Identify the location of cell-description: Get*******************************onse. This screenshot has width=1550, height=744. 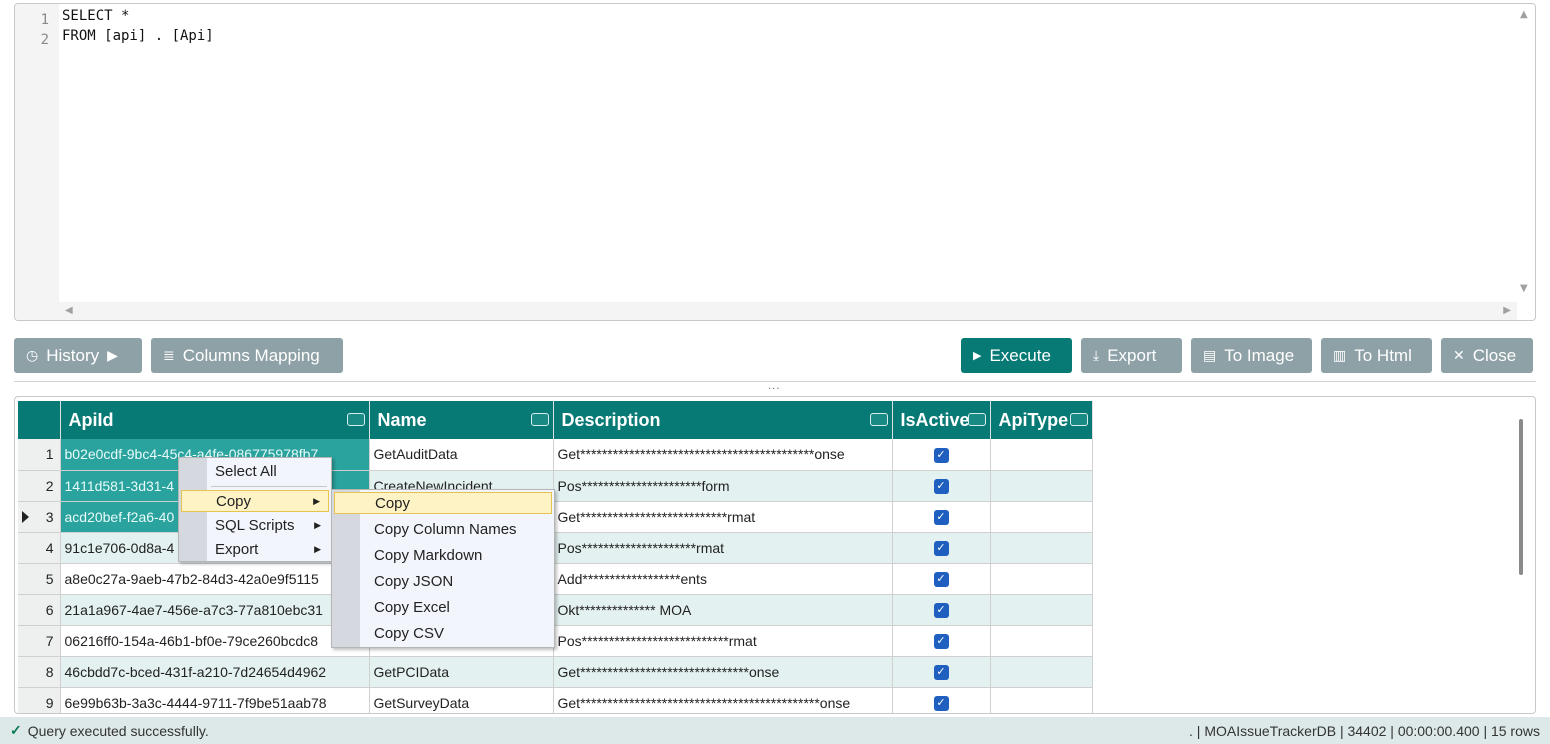
(723, 672).